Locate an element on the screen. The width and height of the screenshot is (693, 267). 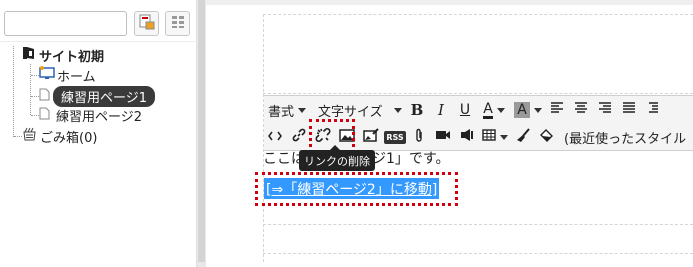
tree-item-home: ホーム is located at coordinates (67, 75).